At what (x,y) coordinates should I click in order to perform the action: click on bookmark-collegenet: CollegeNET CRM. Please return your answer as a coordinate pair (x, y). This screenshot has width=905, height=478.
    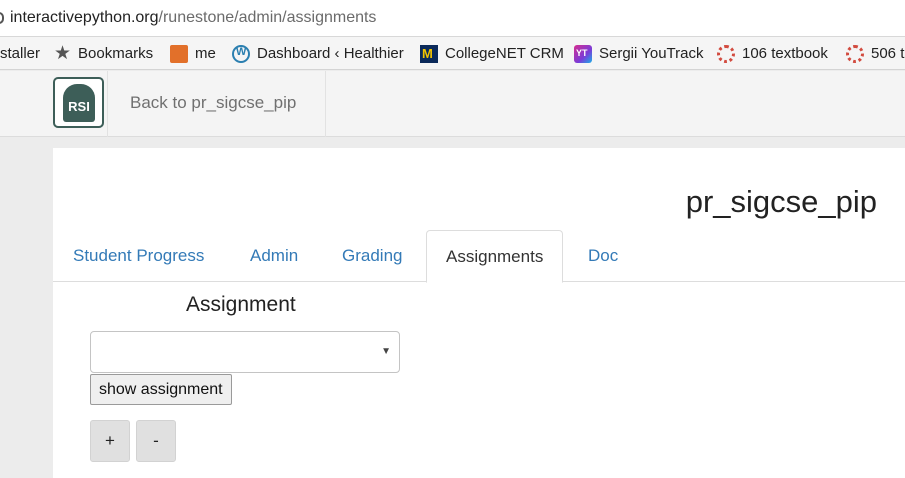
    Looking at the image, I should click on (492, 53).